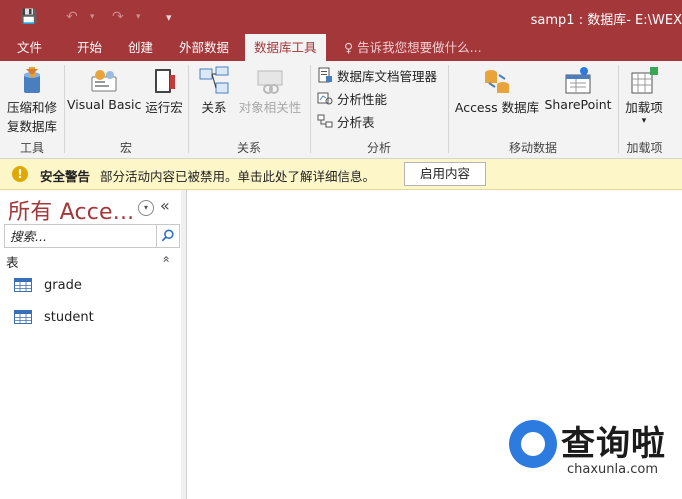  Describe the element at coordinates (164, 107) in the screenshot. I see `run-macro-label: 运行宏` at that location.